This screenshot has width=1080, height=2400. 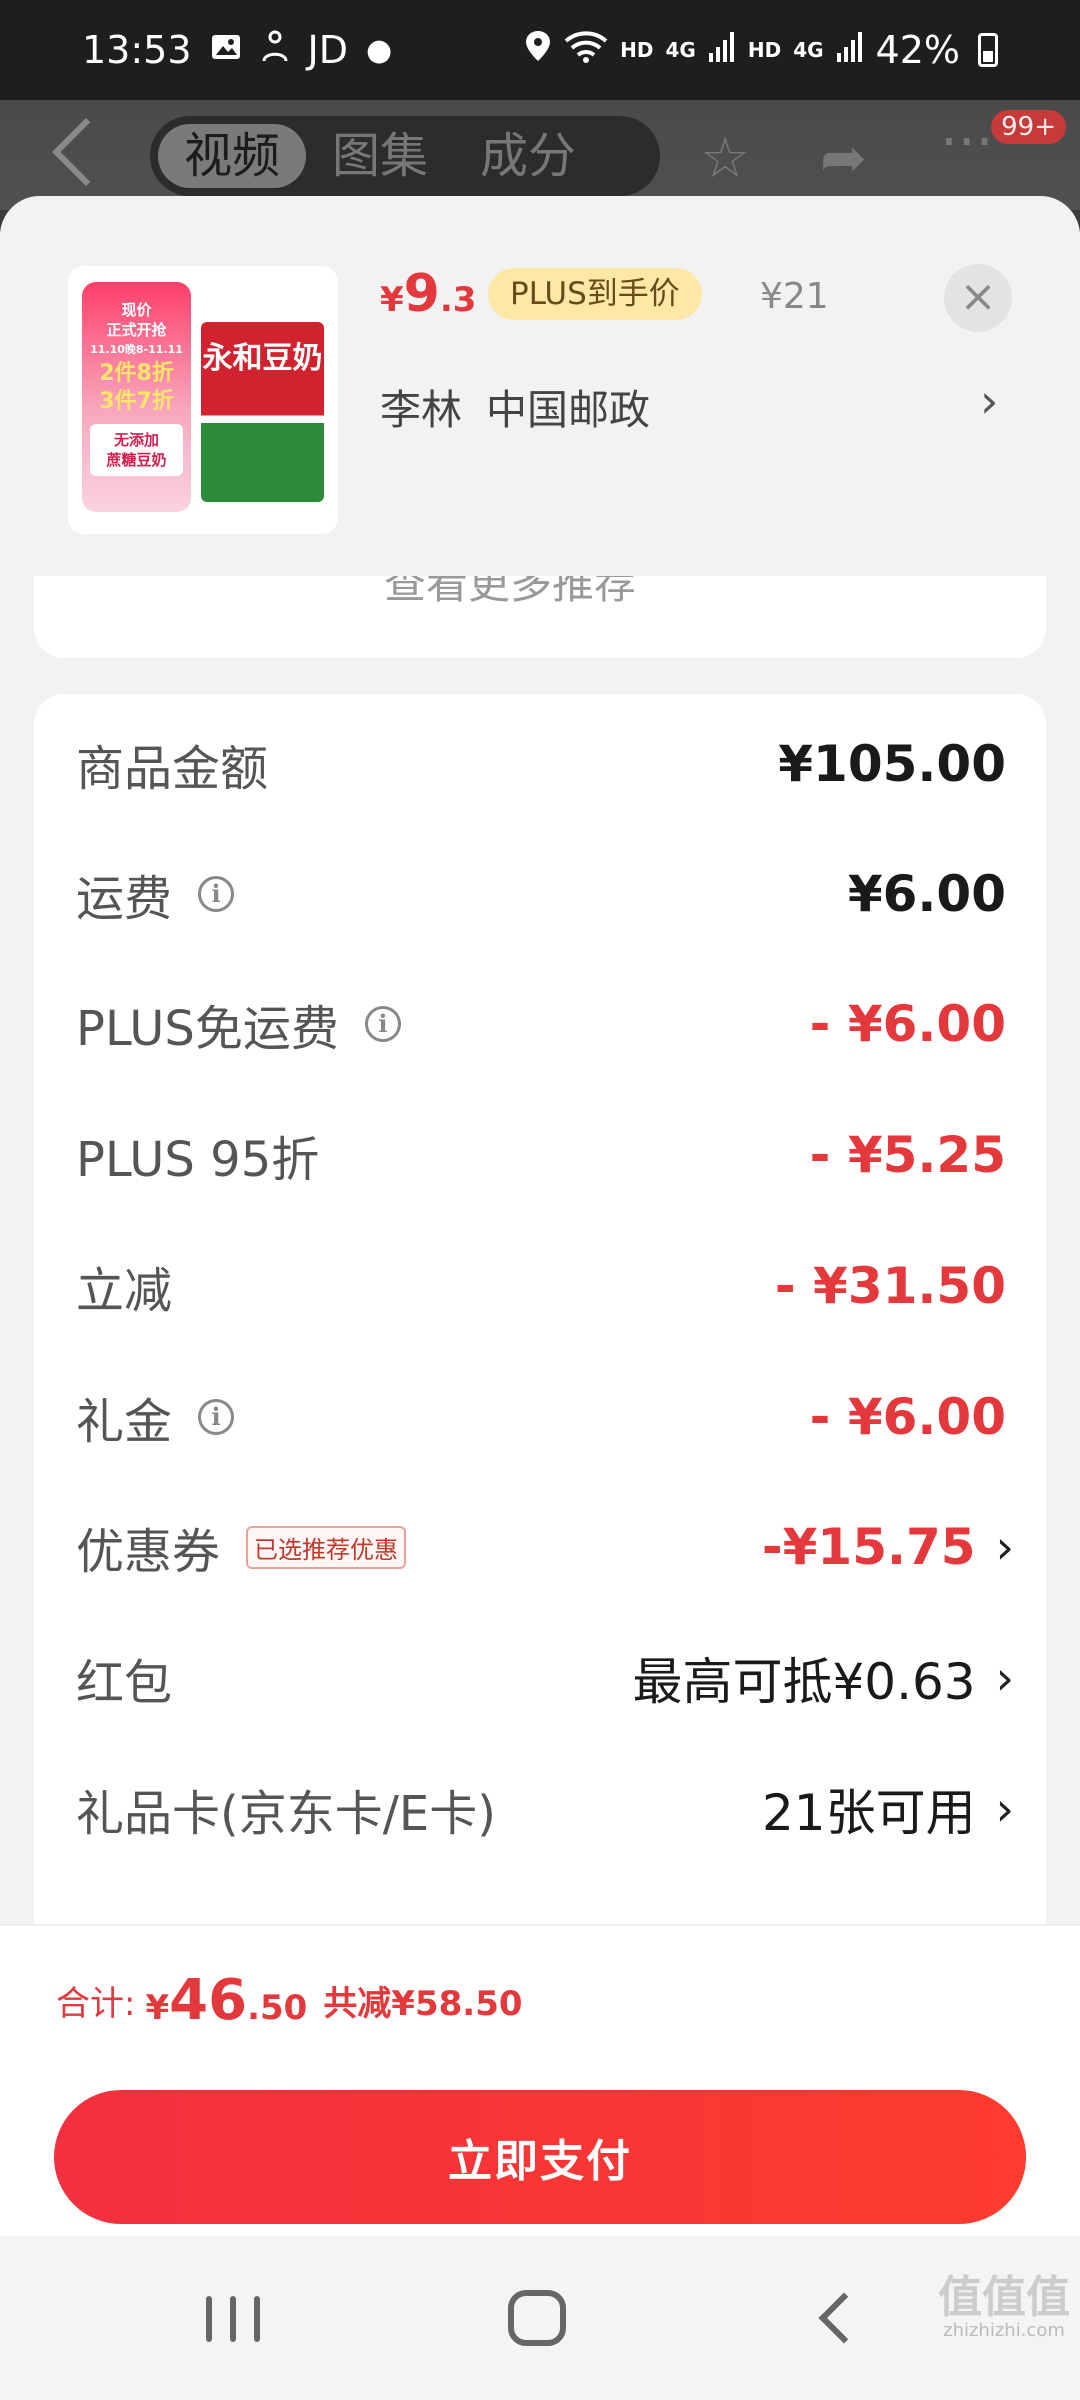 I want to click on total-currency: ¥, so click(x=157, y=2007).